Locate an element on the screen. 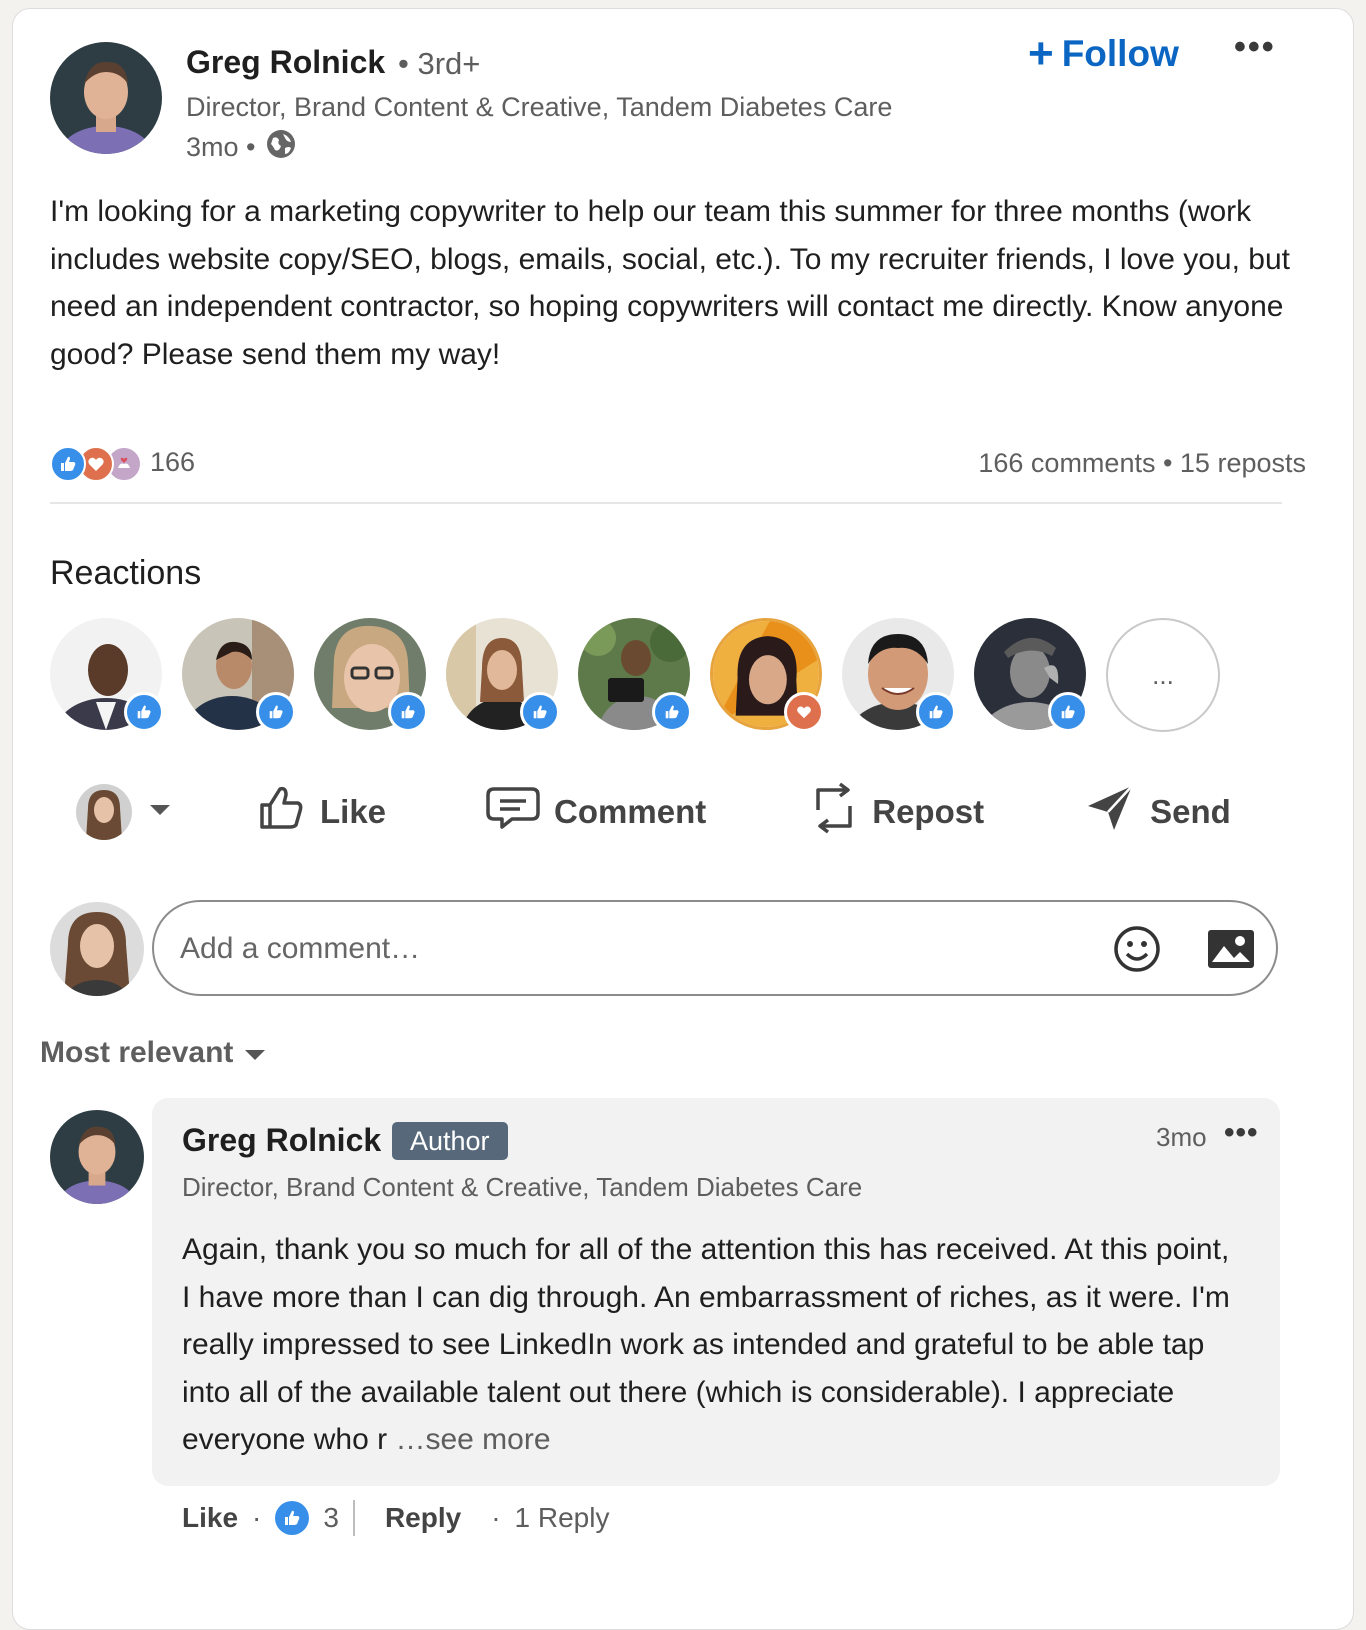 The width and height of the screenshot is (1366, 1630). globe-icon is located at coordinates (281, 147).